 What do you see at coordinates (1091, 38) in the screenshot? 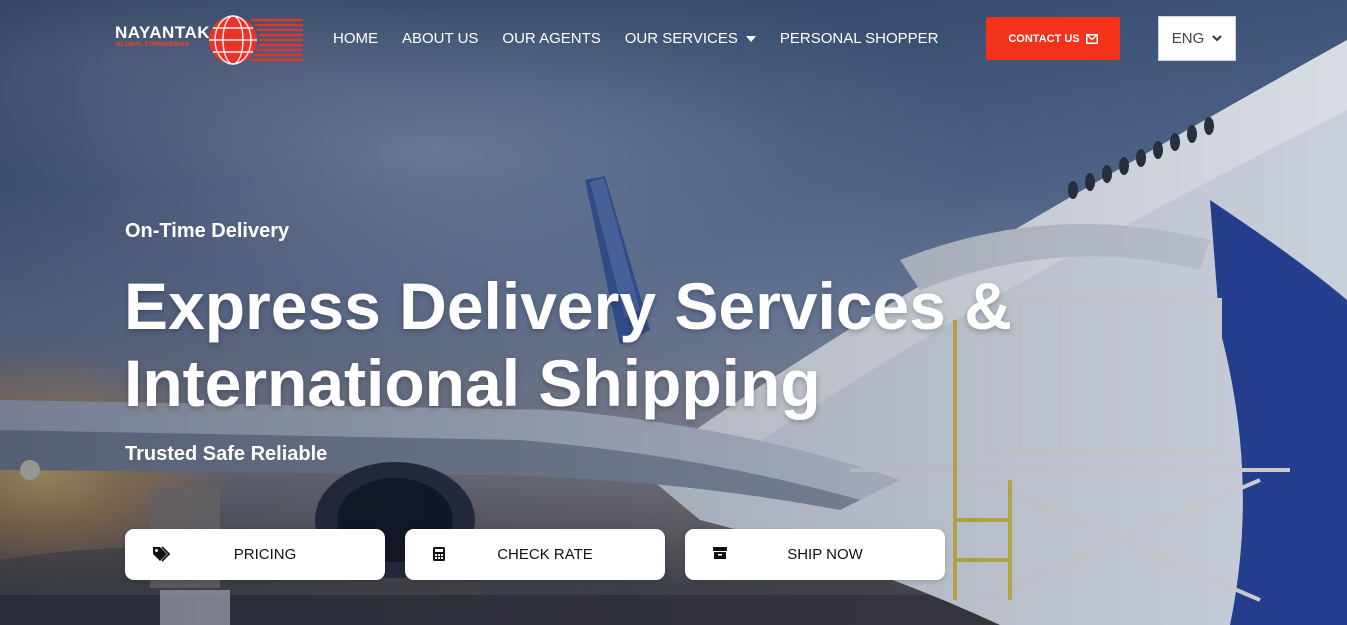
I see `envelope-icon` at bounding box center [1091, 38].